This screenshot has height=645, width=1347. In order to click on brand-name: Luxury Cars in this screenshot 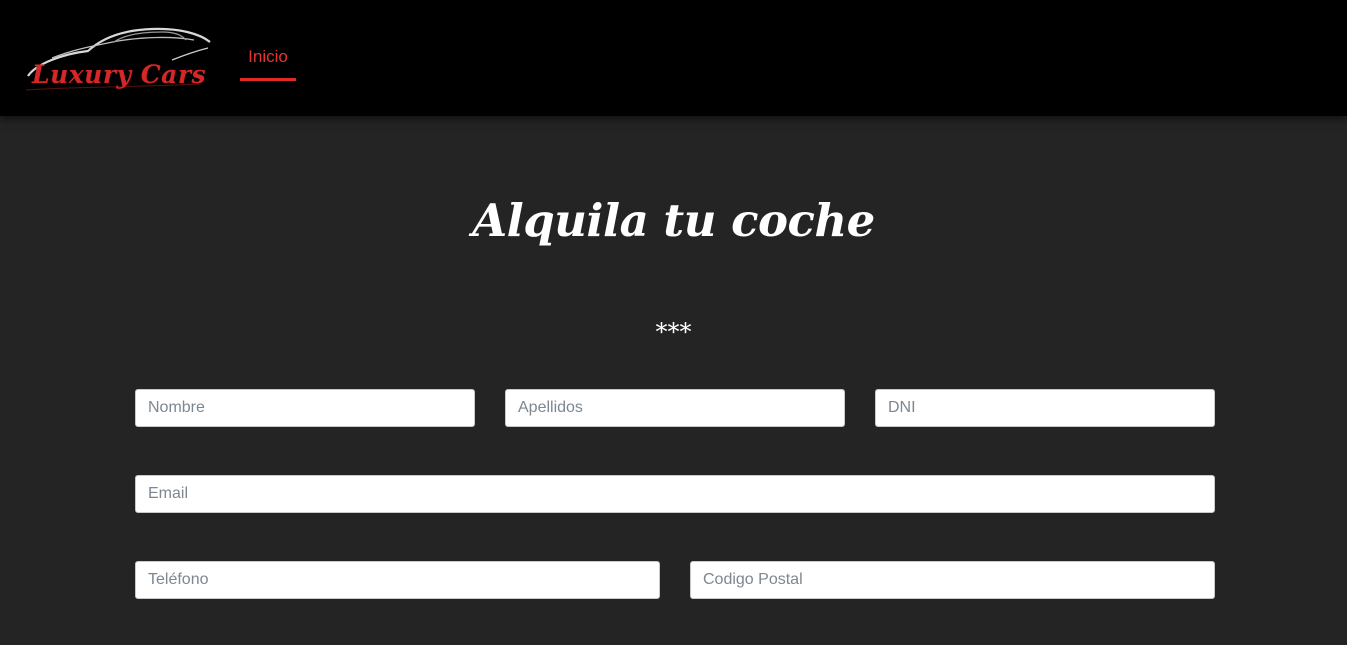, I will do `click(119, 74)`.